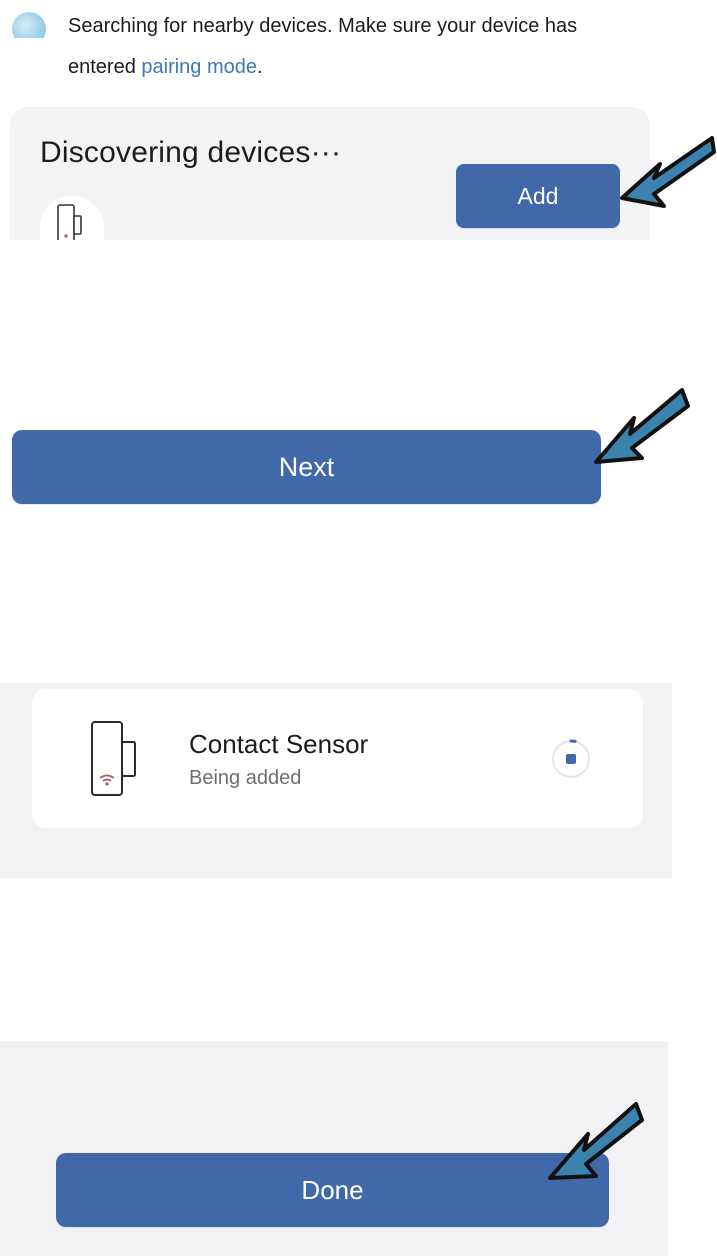  I want to click on discovering-title: Discovering devices···, so click(191, 152).